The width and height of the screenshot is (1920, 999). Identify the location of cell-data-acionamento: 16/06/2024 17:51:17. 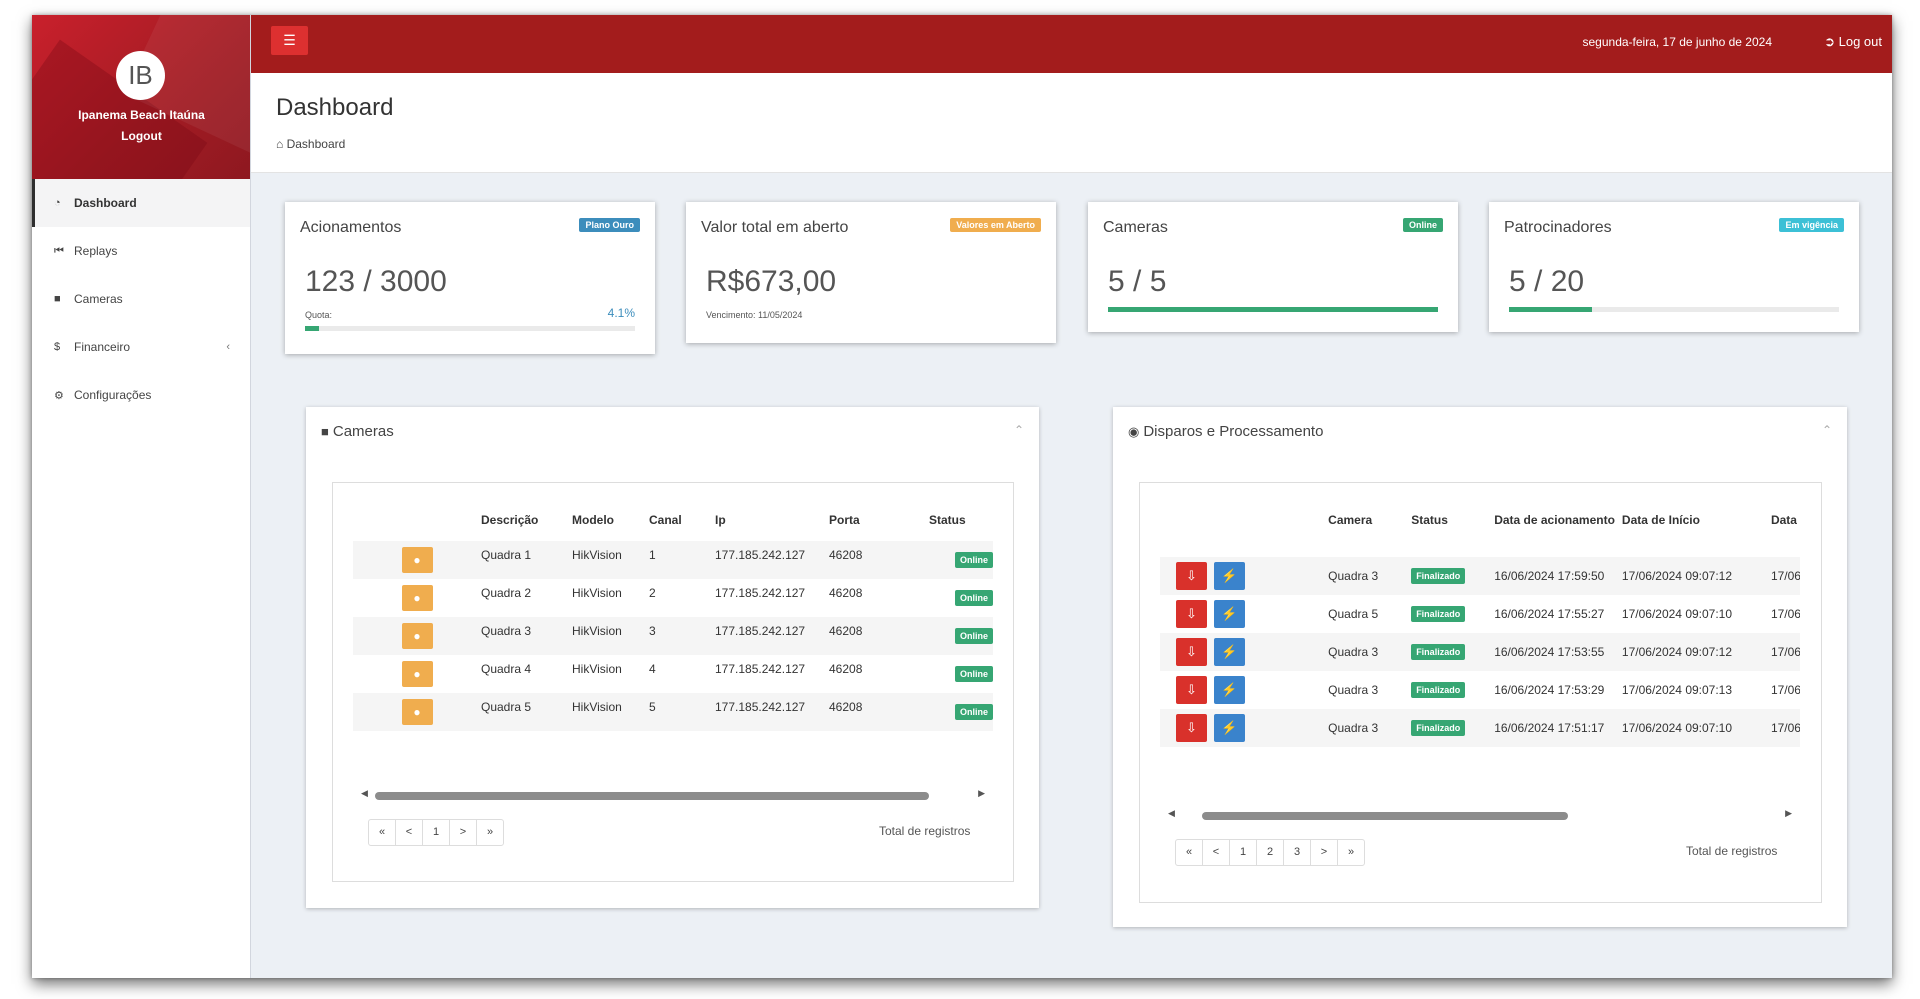
(1549, 728).